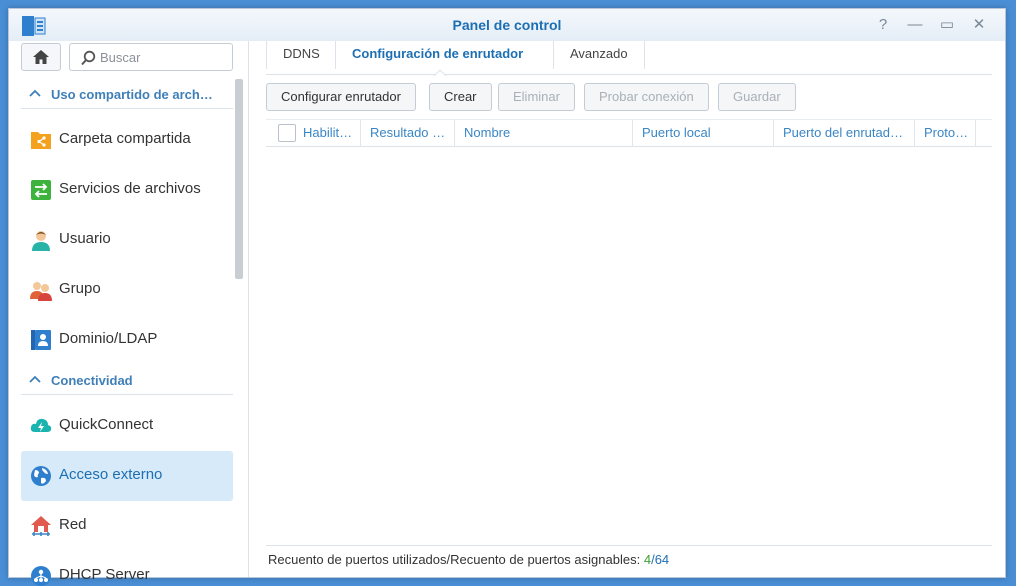 Image resolution: width=1016 pixels, height=586 pixels. Describe the element at coordinates (41, 425) in the screenshot. I see `quickconnect-icon` at that location.